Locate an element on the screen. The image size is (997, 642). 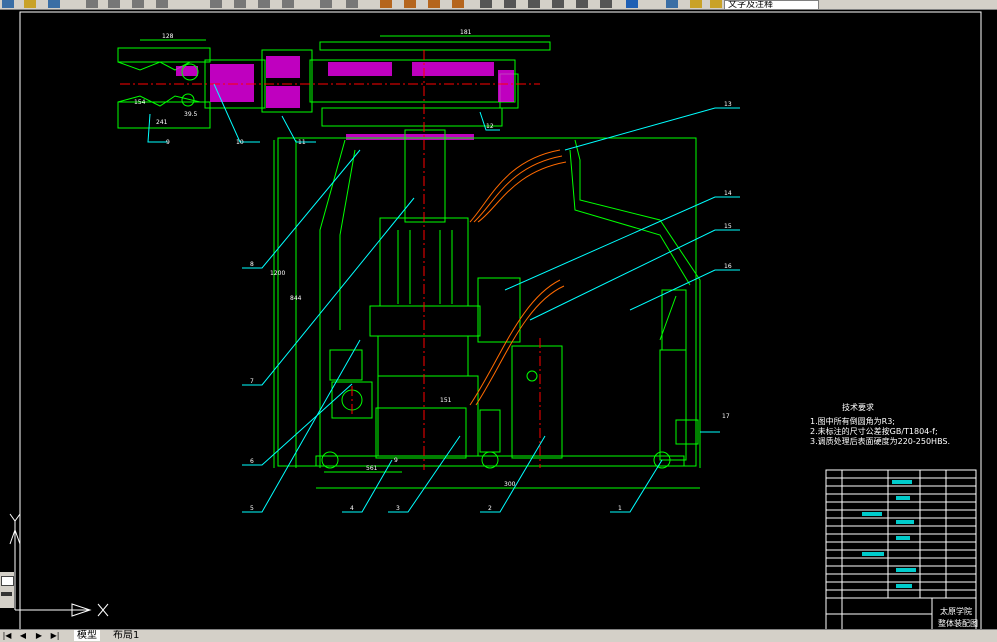
redo-icon is located at coordinates (352, 4).